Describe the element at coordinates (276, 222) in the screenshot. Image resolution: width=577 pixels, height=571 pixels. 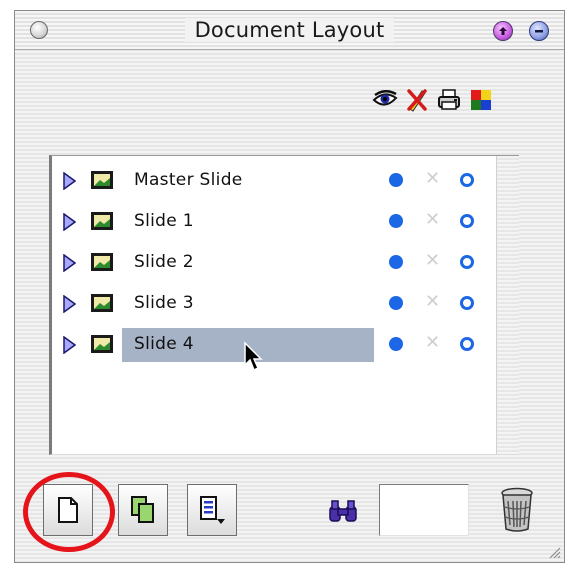
I see `list-item: Slide 1 ✕` at that location.